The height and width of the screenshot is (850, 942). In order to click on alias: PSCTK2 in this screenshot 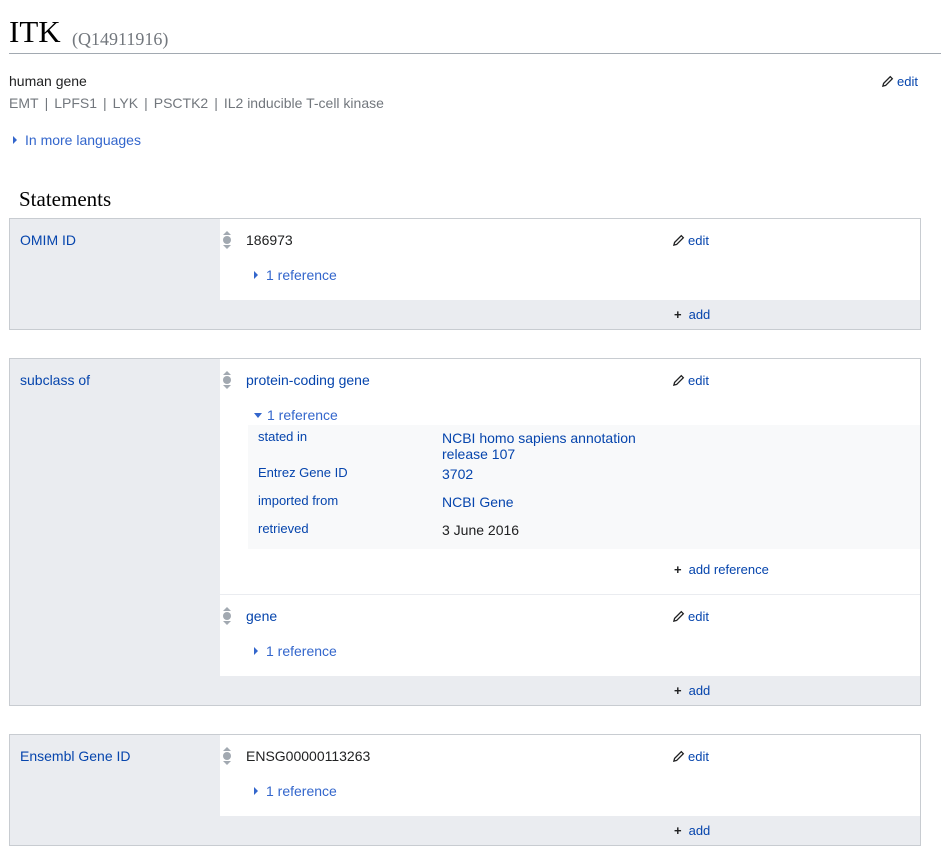, I will do `click(181, 103)`.